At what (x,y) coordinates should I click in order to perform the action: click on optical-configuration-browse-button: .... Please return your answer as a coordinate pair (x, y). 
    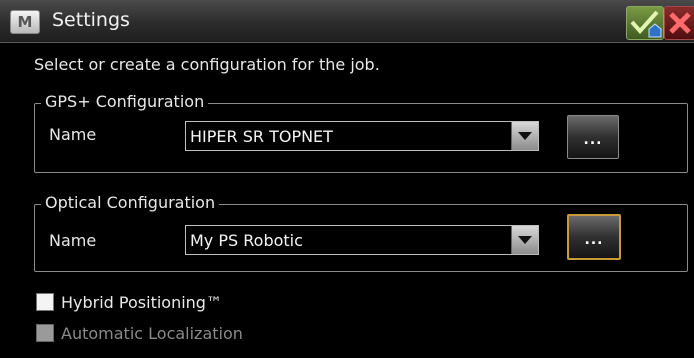
    Looking at the image, I should click on (594, 237).